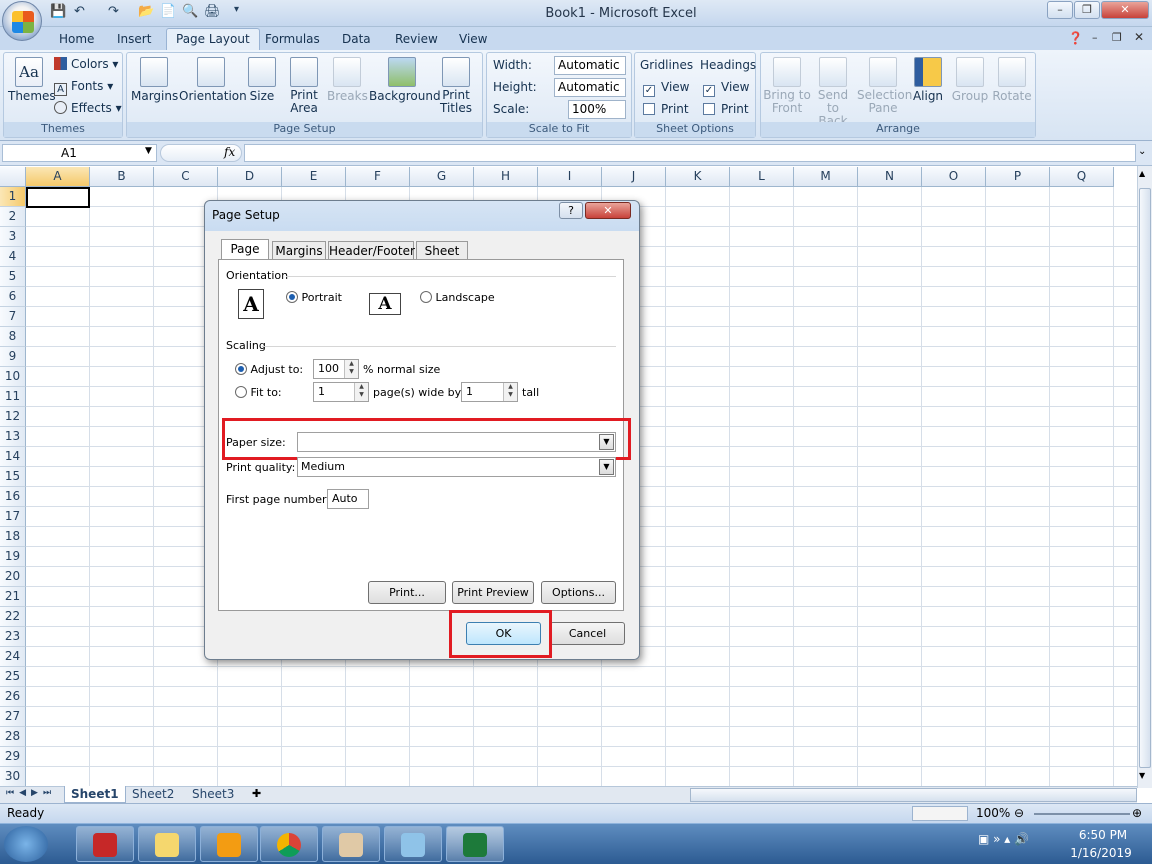 This screenshot has width=1152, height=864. I want to click on column-header: J, so click(634, 177).